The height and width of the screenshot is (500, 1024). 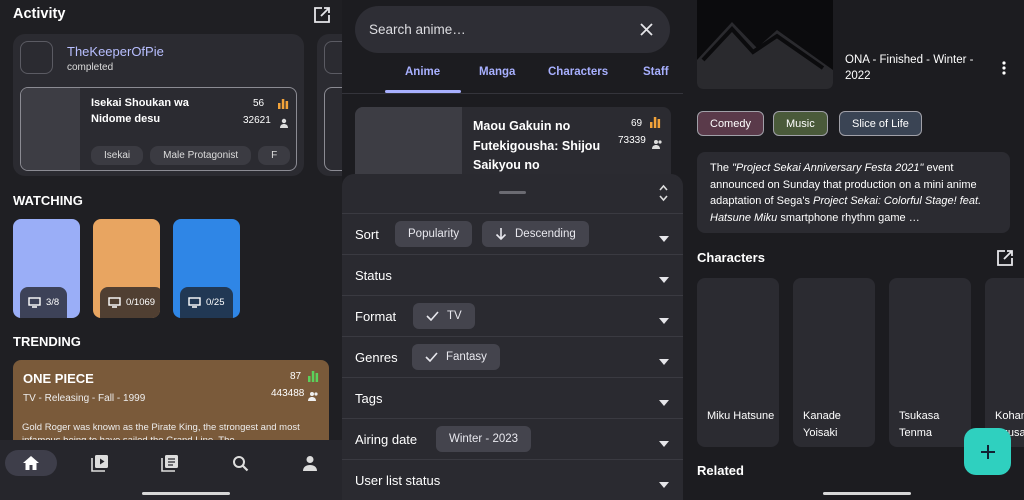 I want to click on tag-chip: Isekai, so click(x=117, y=155).